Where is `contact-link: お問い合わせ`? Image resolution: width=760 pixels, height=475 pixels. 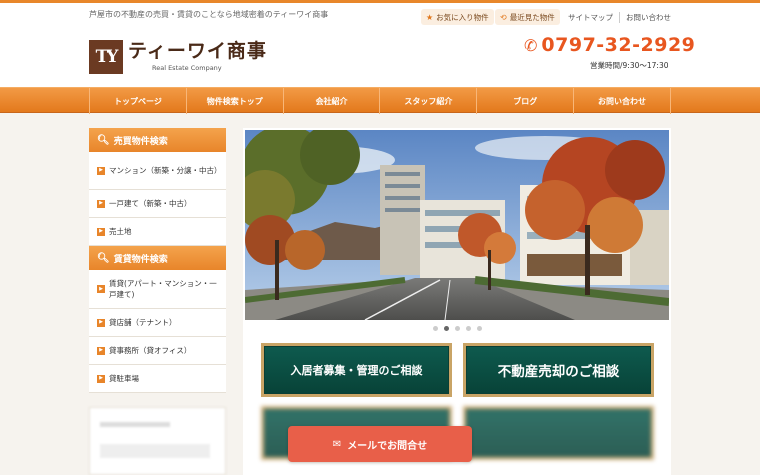
contact-link: お問い合わせ is located at coordinates (648, 17).